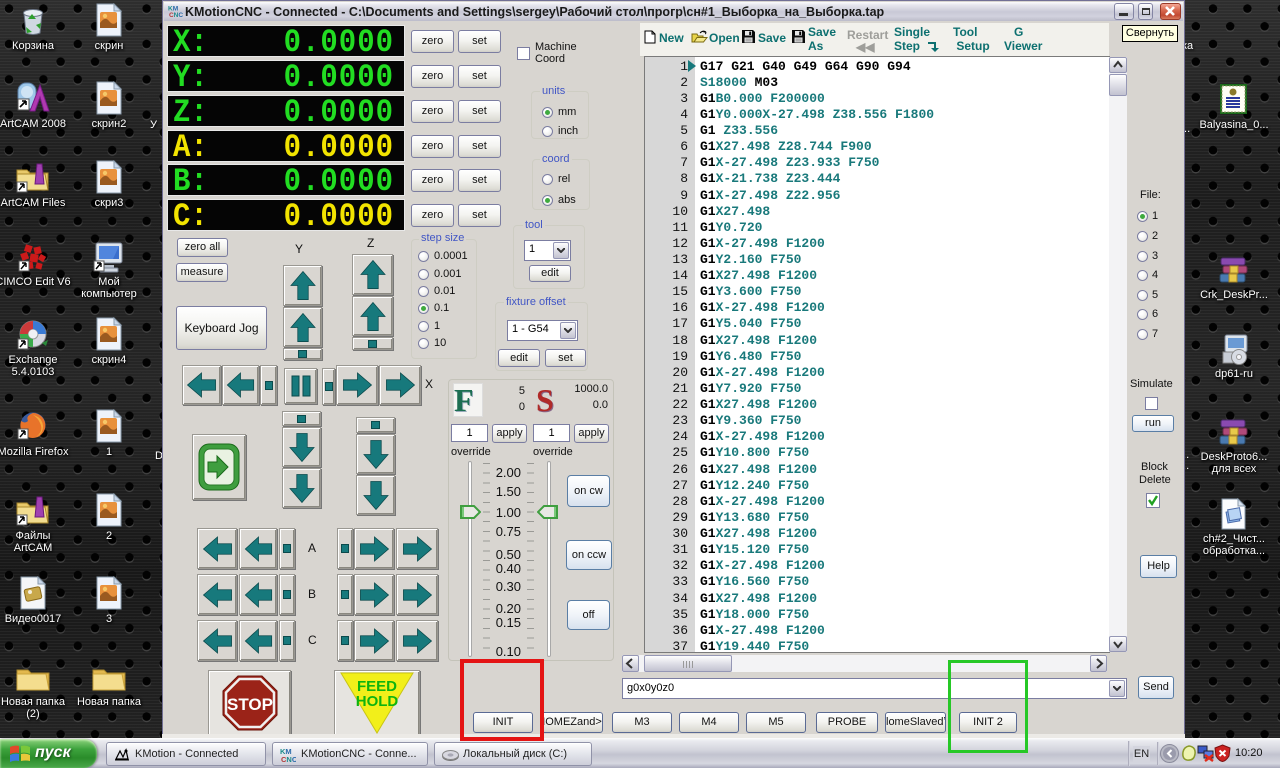 The width and height of the screenshot is (1280, 768). I want to click on svg-text: STOP, so click(250, 704).